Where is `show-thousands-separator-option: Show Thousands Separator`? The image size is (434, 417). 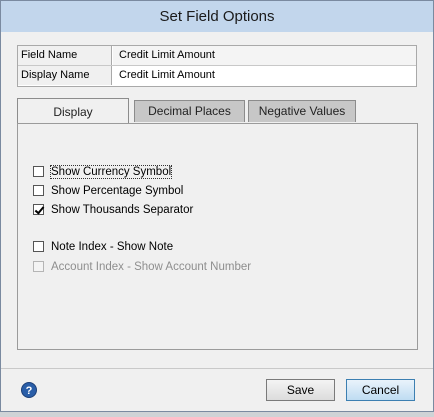
show-thousands-separator-option: Show Thousands Separator is located at coordinates (113, 209).